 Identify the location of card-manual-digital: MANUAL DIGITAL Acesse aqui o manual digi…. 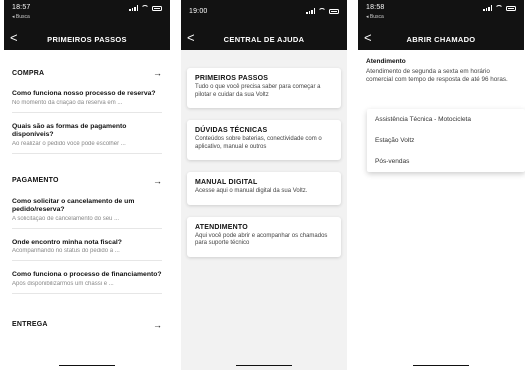
(264, 188).